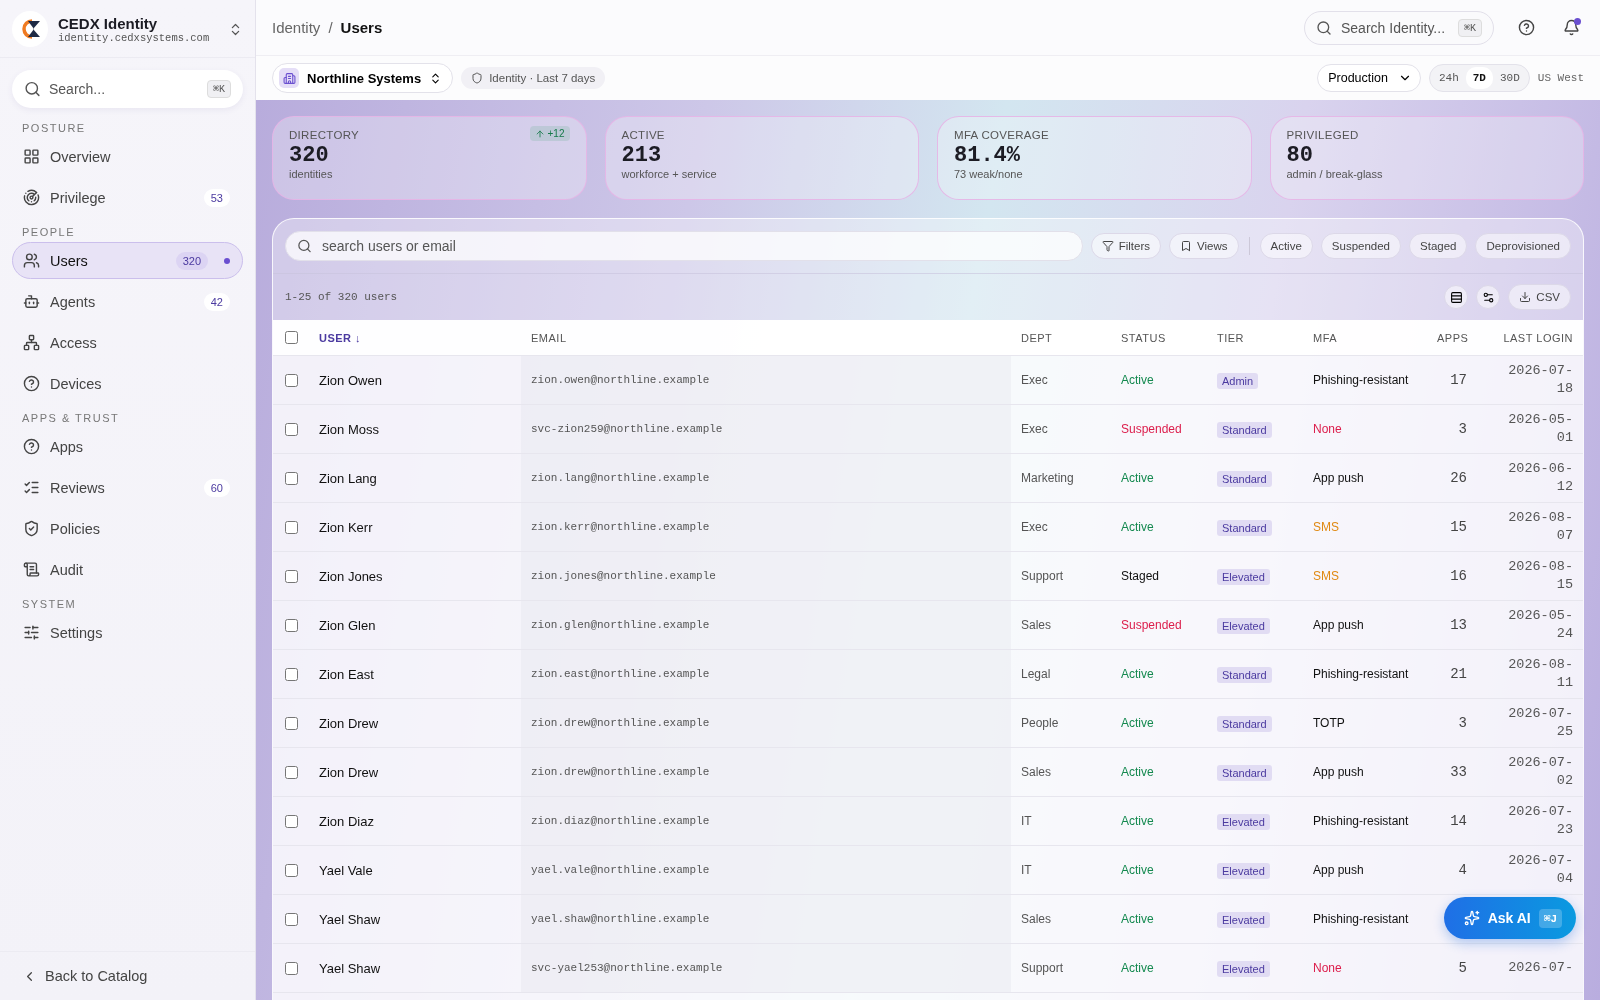 The height and width of the screenshot is (1000, 1600). Describe the element at coordinates (1456, 297) in the screenshot. I see `density-button` at that location.